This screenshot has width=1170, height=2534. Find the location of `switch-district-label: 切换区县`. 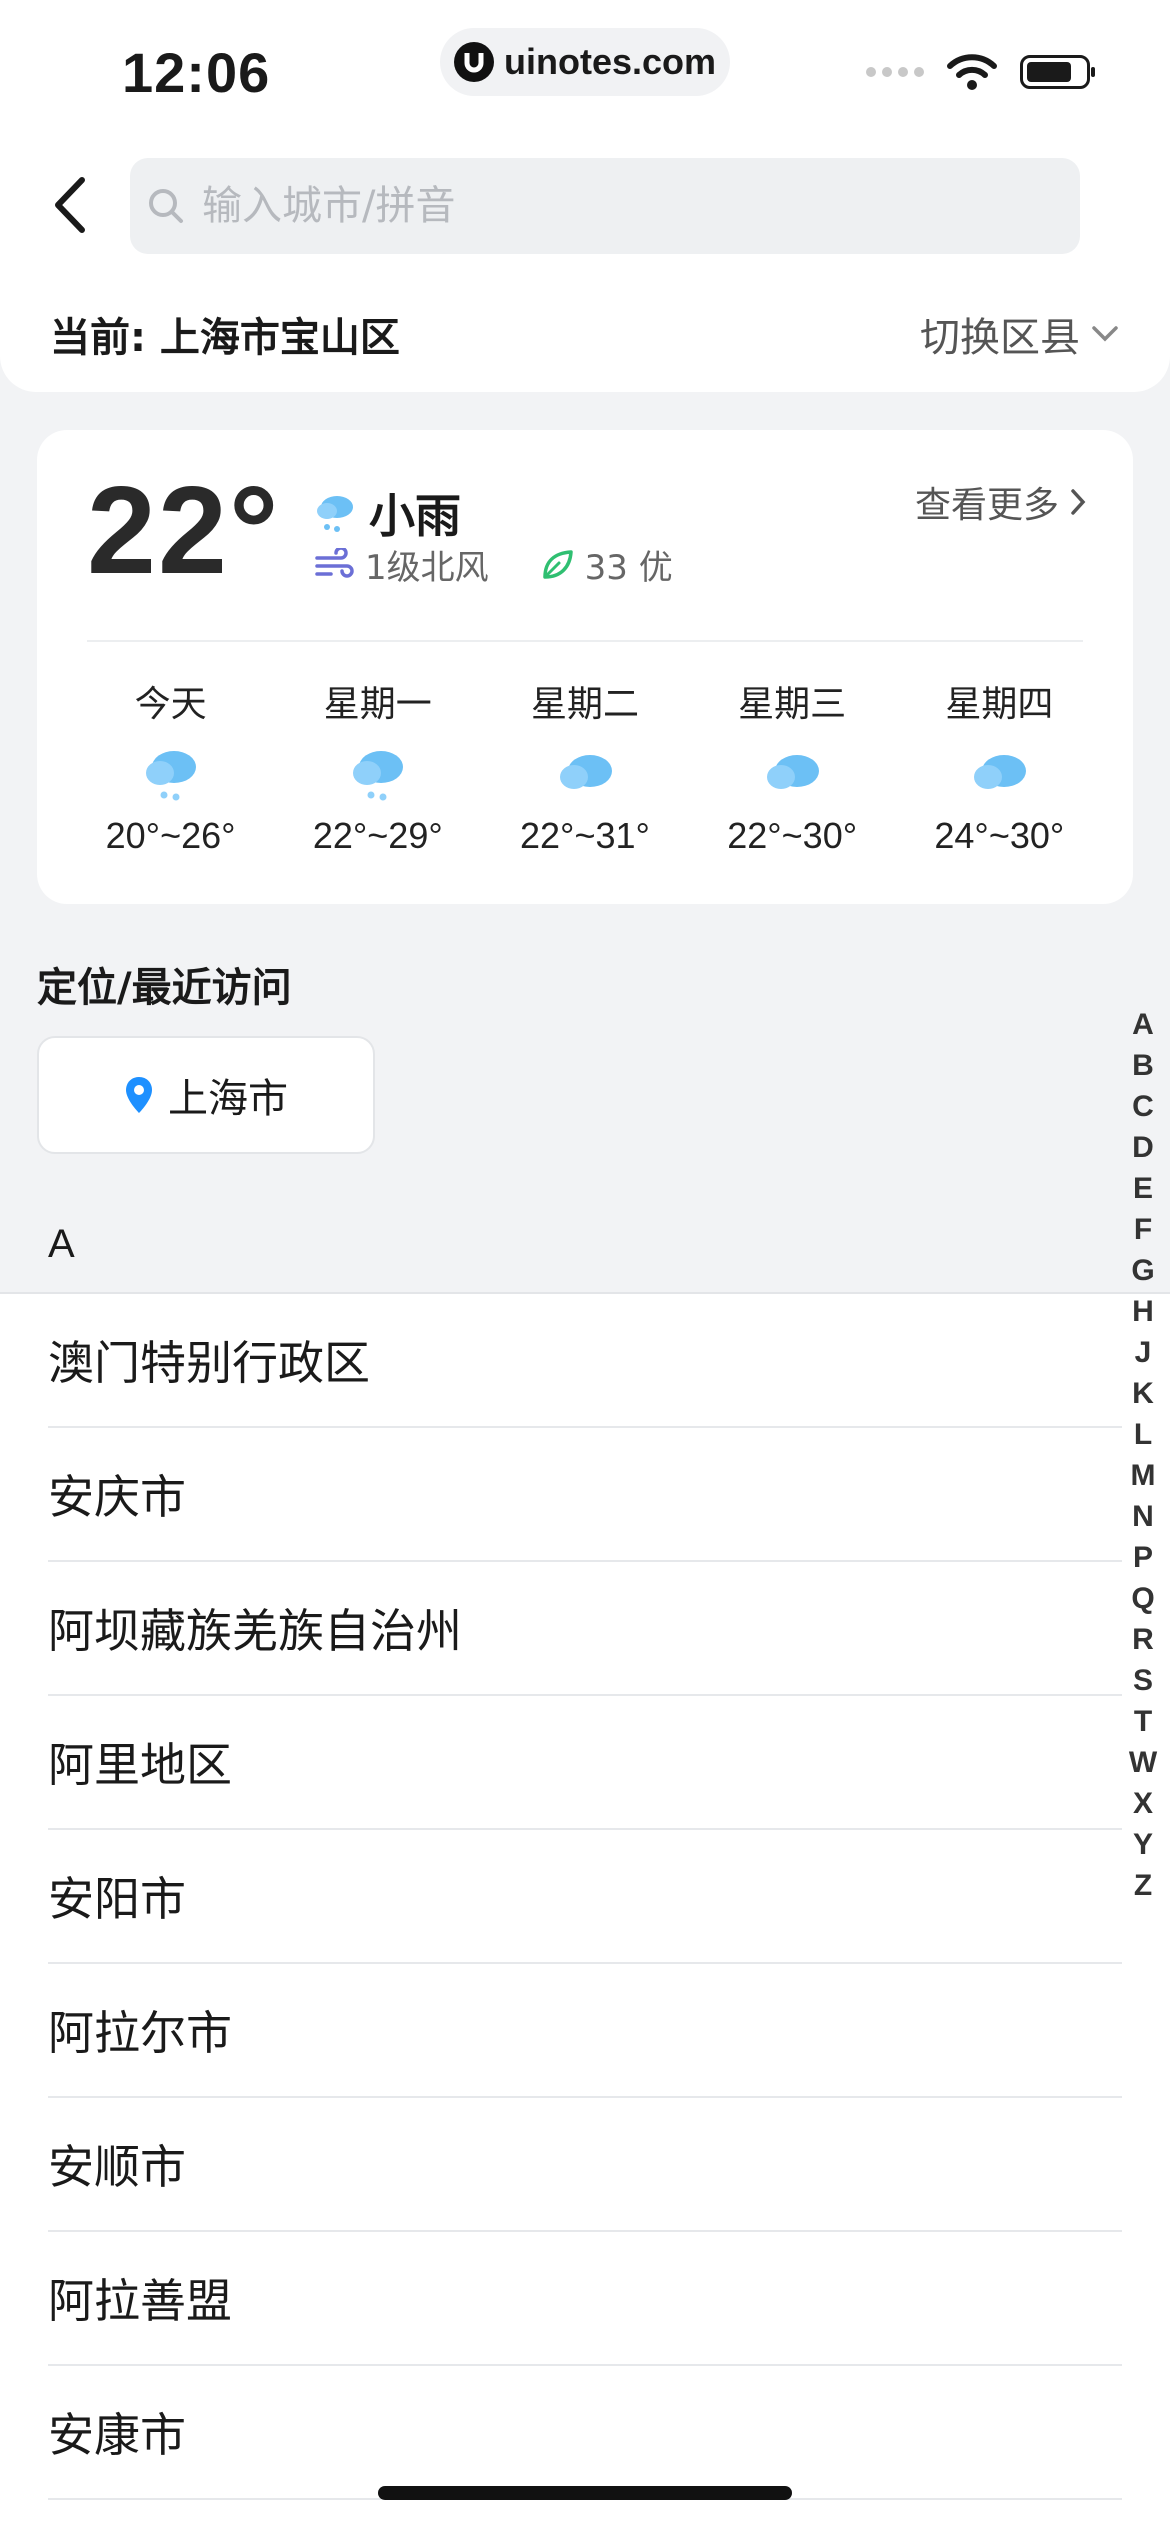

switch-district-label: 切换区县 is located at coordinates (1000, 338).